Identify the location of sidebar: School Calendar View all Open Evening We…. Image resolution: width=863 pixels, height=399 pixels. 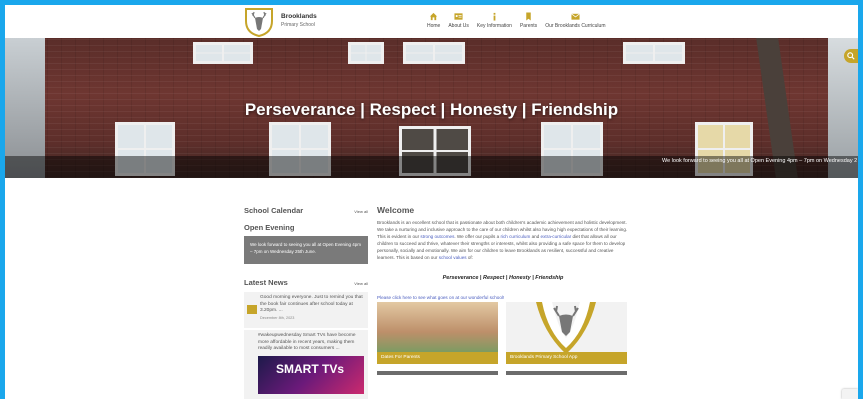
(306, 302).